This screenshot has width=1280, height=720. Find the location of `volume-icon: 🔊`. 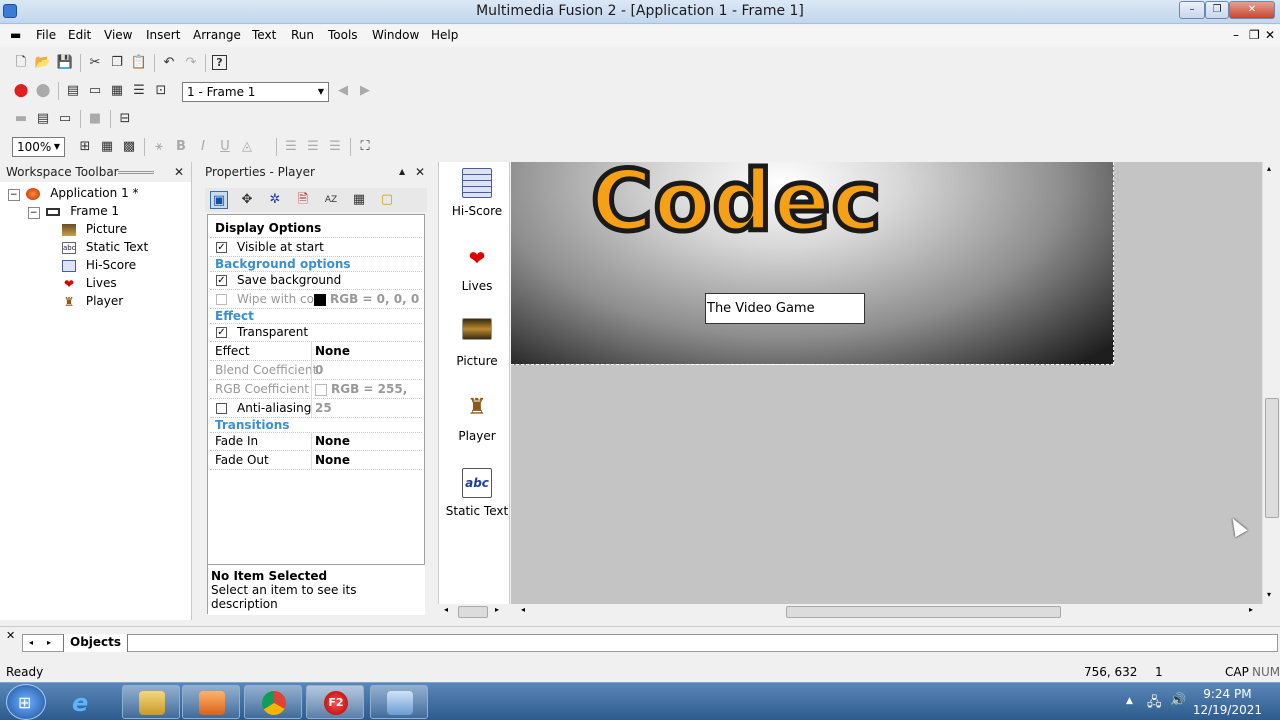

volume-icon: 🔊 is located at coordinates (1178, 700).